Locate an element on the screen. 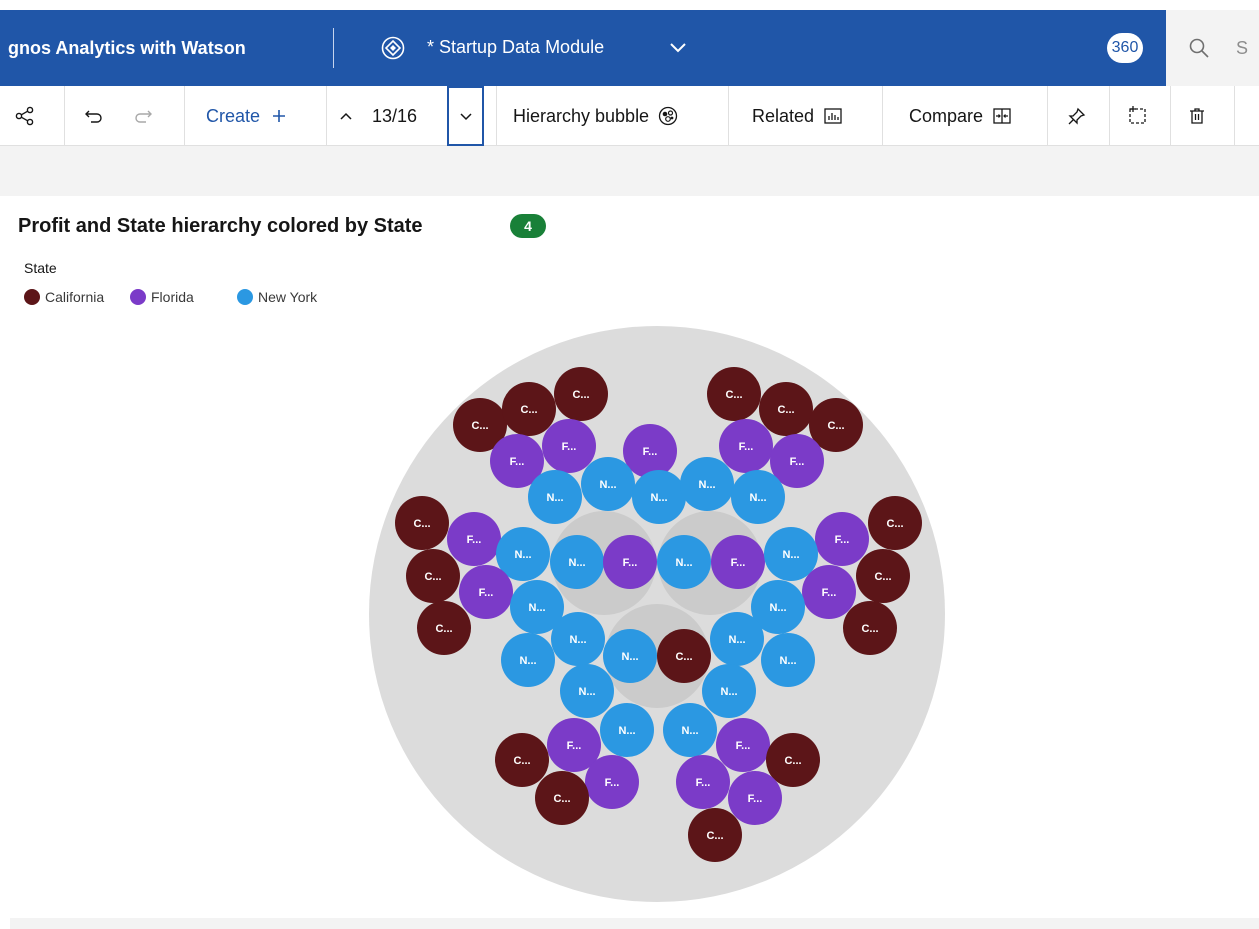  share-button is located at coordinates (25, 116).